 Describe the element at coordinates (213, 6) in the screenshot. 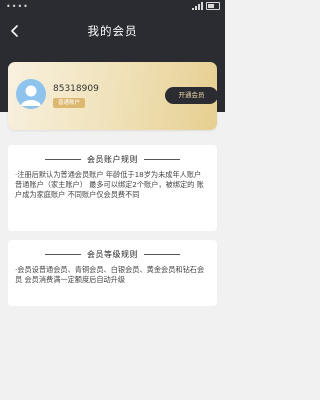

I see `battery-icon` at that location.